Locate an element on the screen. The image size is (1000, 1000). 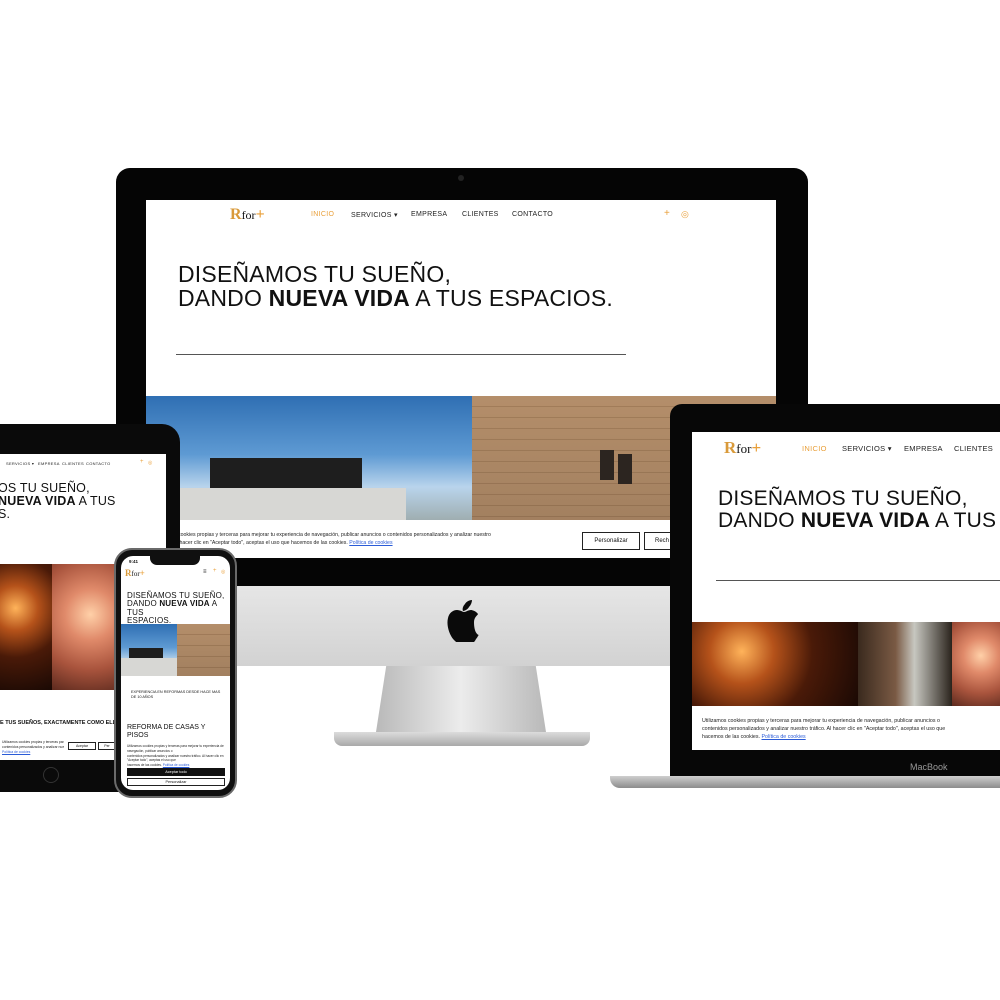
imac-stand is located at coordinates (461, 699).